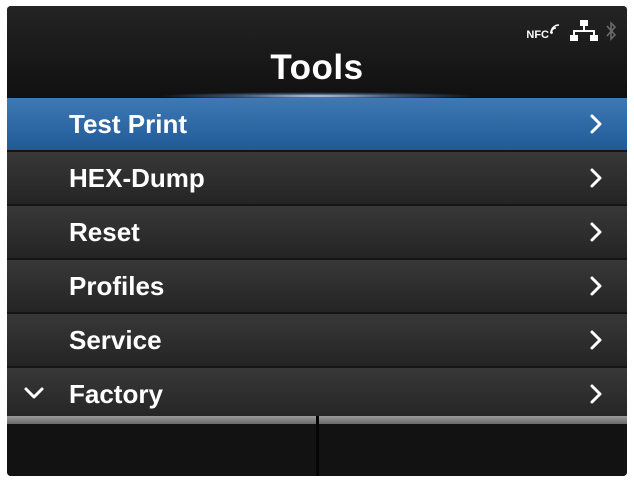 The image size is (634, 481). I want to click on menu-item-label: Test Print, so click(128, 124).